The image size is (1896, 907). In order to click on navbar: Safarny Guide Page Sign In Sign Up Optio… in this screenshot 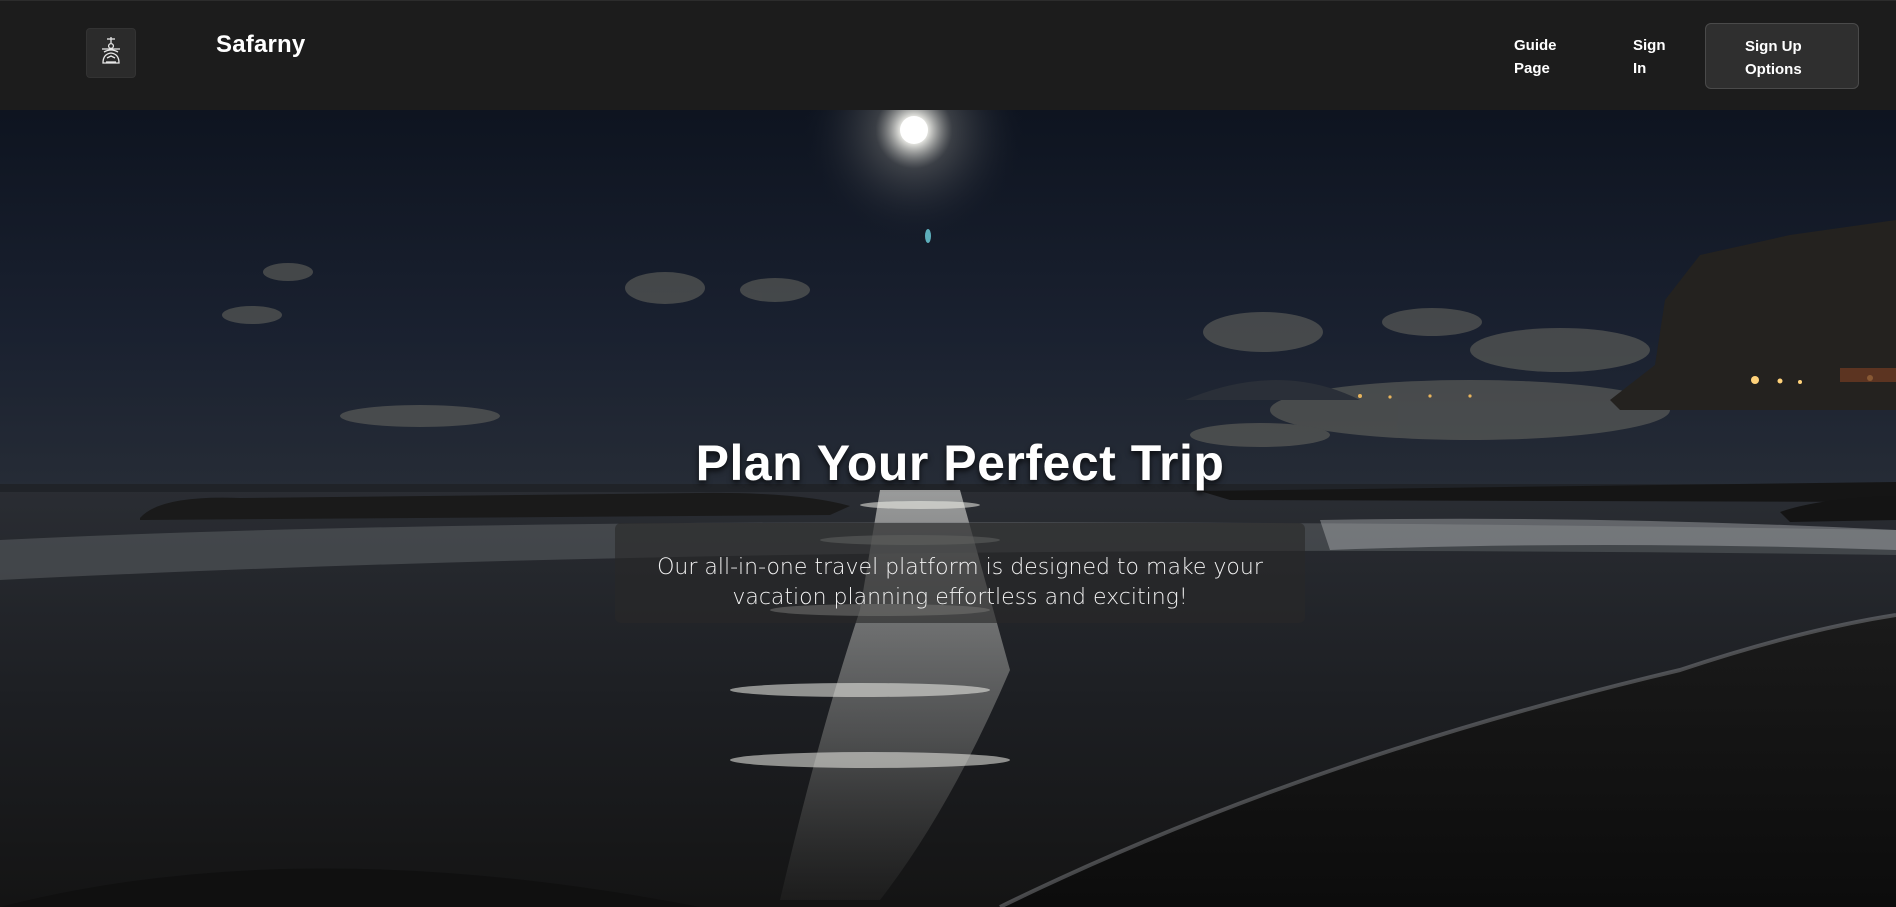, I will do `click(948, 55)`.